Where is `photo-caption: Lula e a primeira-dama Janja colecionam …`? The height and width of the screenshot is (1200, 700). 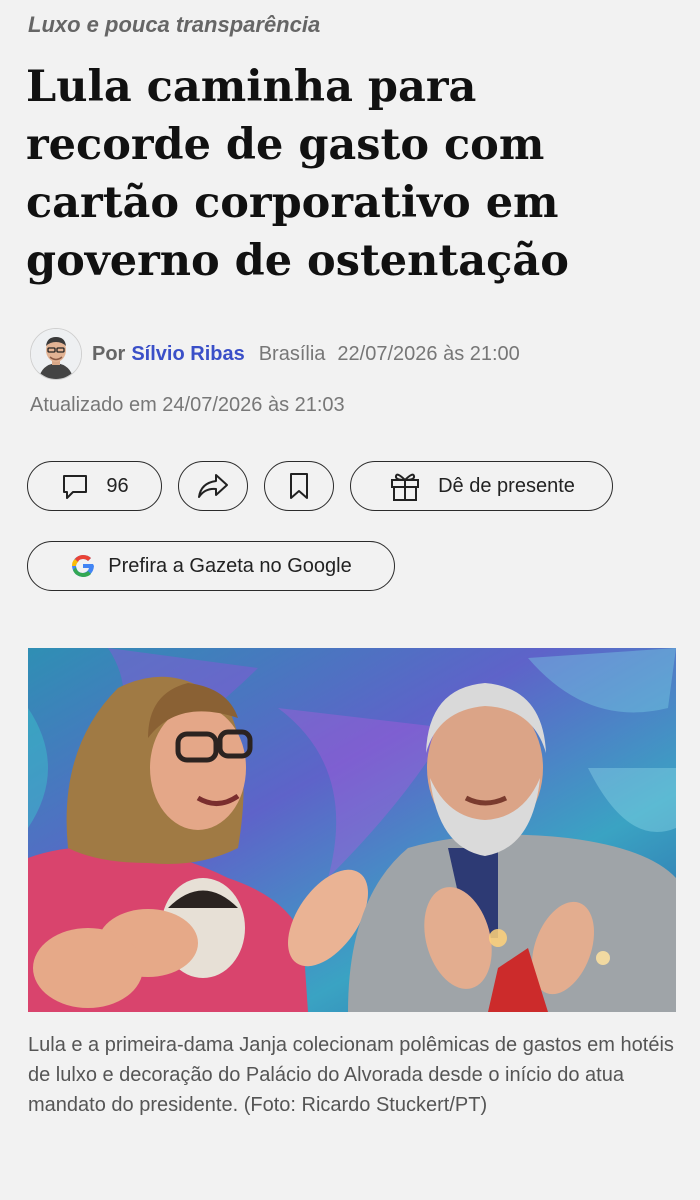 photo-caption: Lula e a primeira-dama Janja colecionam … is located at coordinates (351, 1075).